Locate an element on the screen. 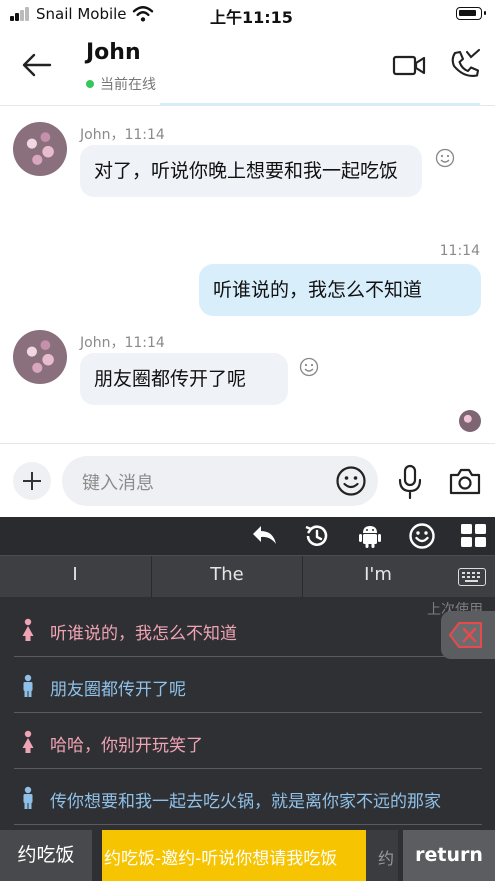  presence-label: 当前在线 is located at coordinates (128, 85).